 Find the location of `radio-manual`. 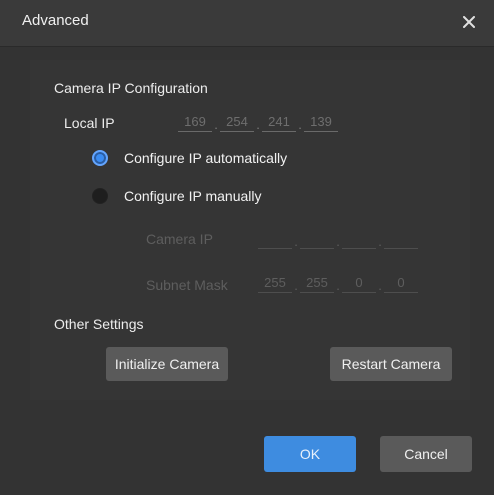

radio-manual is located at coordinates (100, 196).